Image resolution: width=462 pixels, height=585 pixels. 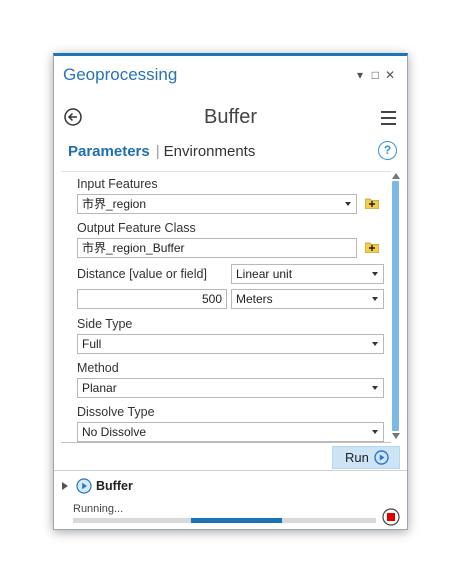 I want to click on hamburger-menu-icon, so click(x=388, y=118).